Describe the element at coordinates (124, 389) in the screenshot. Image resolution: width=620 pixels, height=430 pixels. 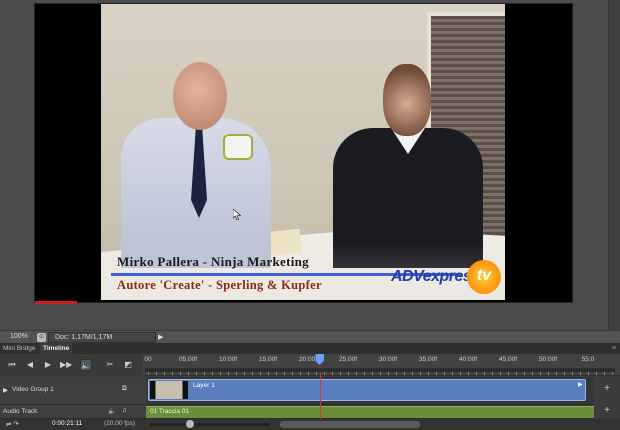
I see `film-icon: ⧉` at that location.